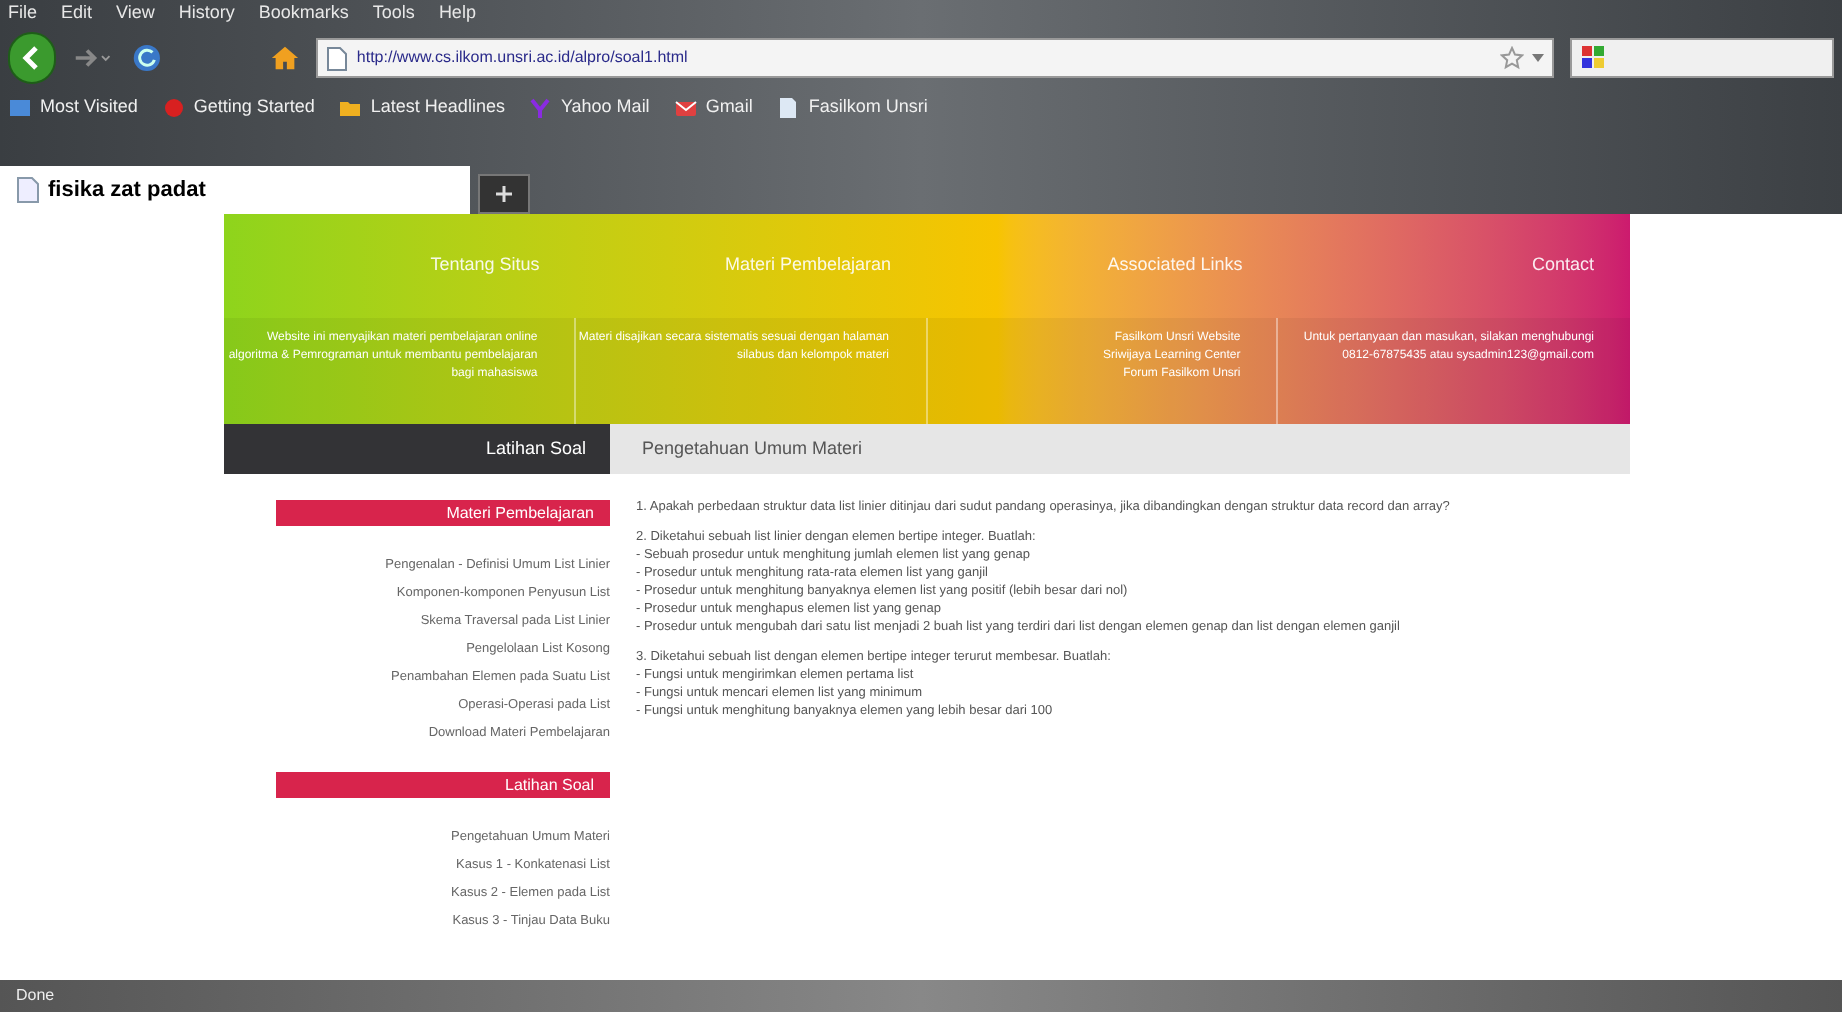 The image size is (1842, 1012). Describe the element at coordinates (868, 108) in the screenshot. I see `bookmark-link: Fasilkom Unsri` at that location.